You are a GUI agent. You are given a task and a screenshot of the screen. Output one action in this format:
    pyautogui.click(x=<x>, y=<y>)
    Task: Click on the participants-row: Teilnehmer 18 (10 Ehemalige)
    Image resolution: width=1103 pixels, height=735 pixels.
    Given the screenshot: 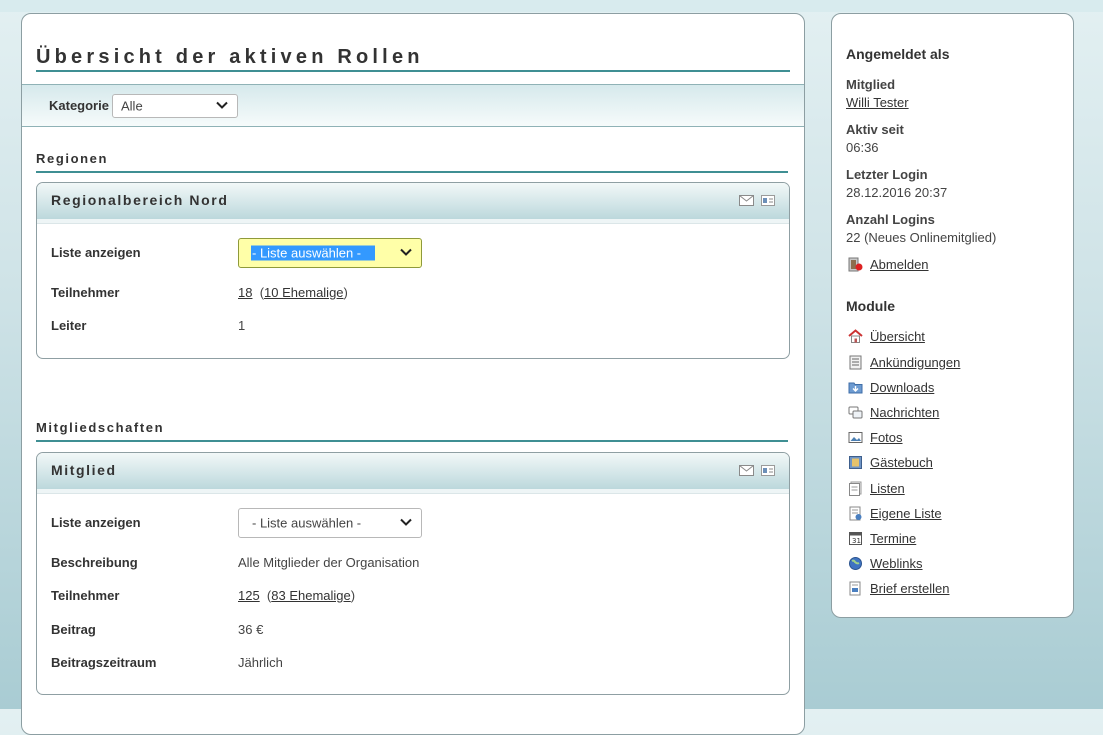 What is the action you would take?
    pyautogui.click(x=411, y=294)
    